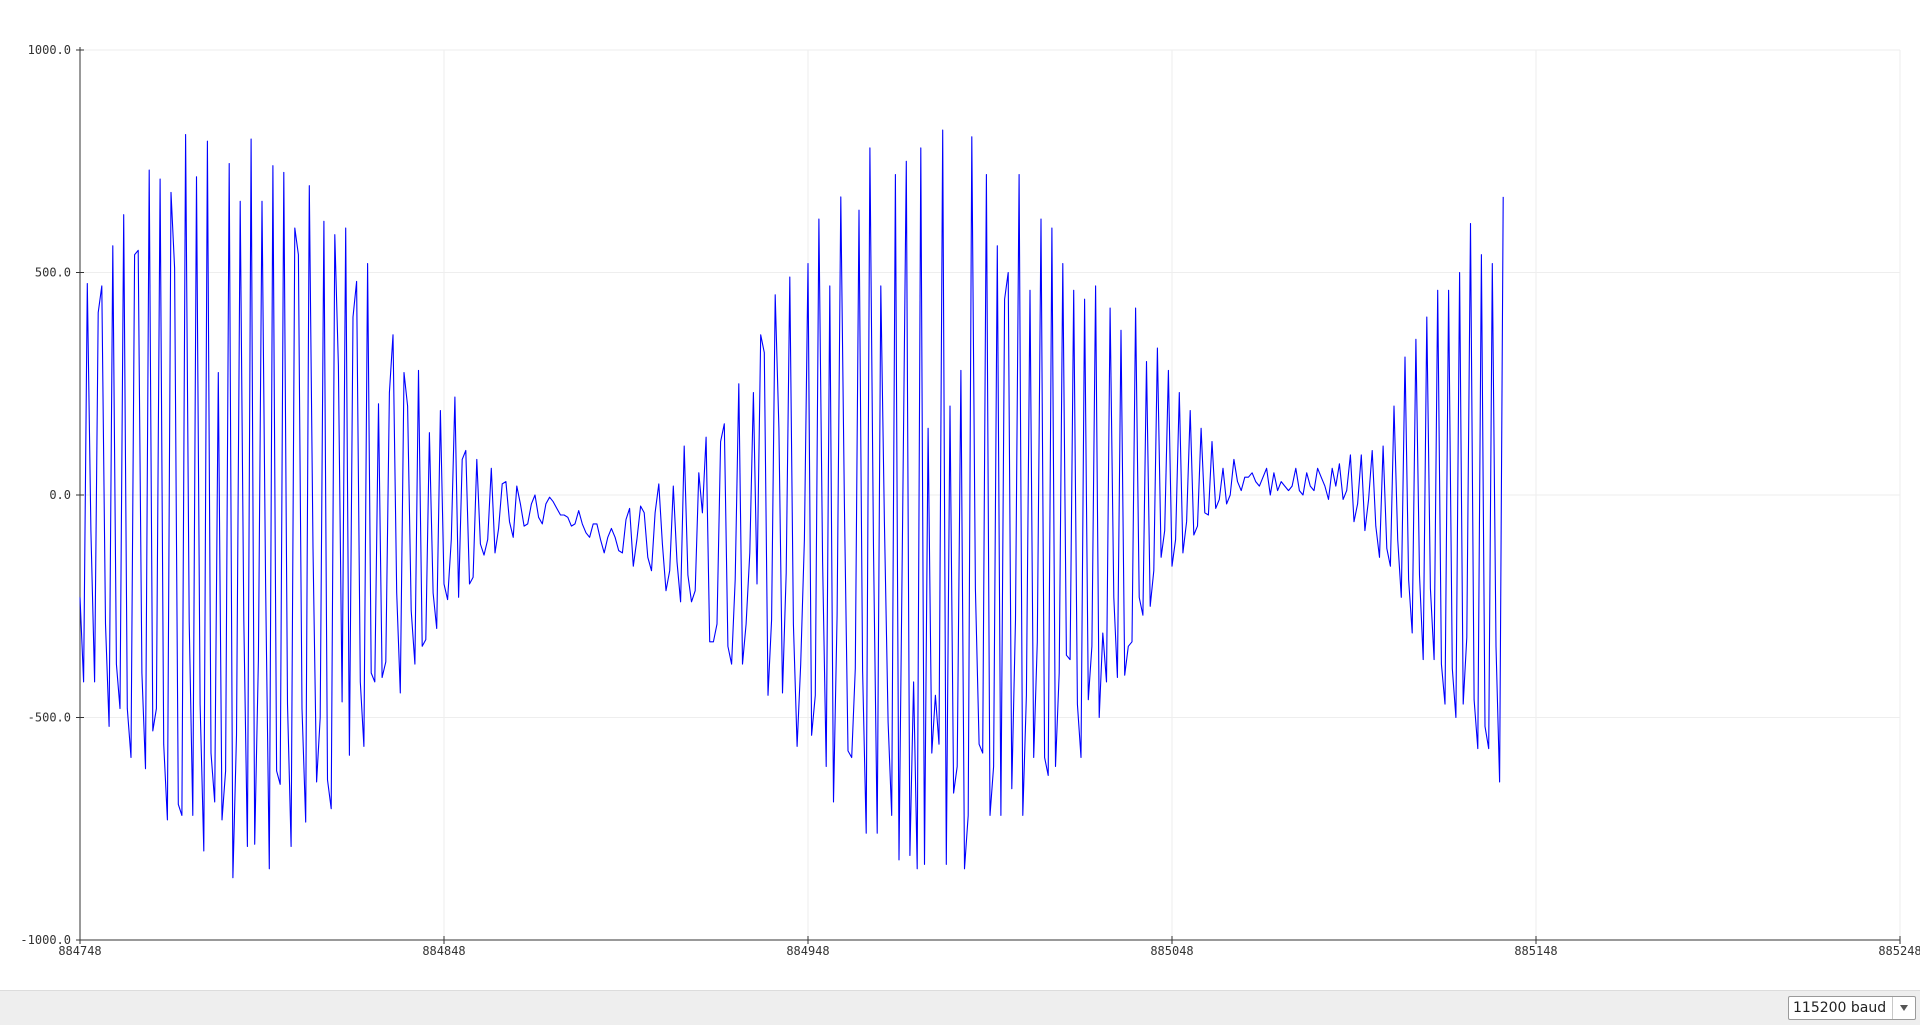  What do you see at coordinates (53, 273) in the screenshot?
I see `y-tick-label: 500.0` at bounding box center [53, 273].